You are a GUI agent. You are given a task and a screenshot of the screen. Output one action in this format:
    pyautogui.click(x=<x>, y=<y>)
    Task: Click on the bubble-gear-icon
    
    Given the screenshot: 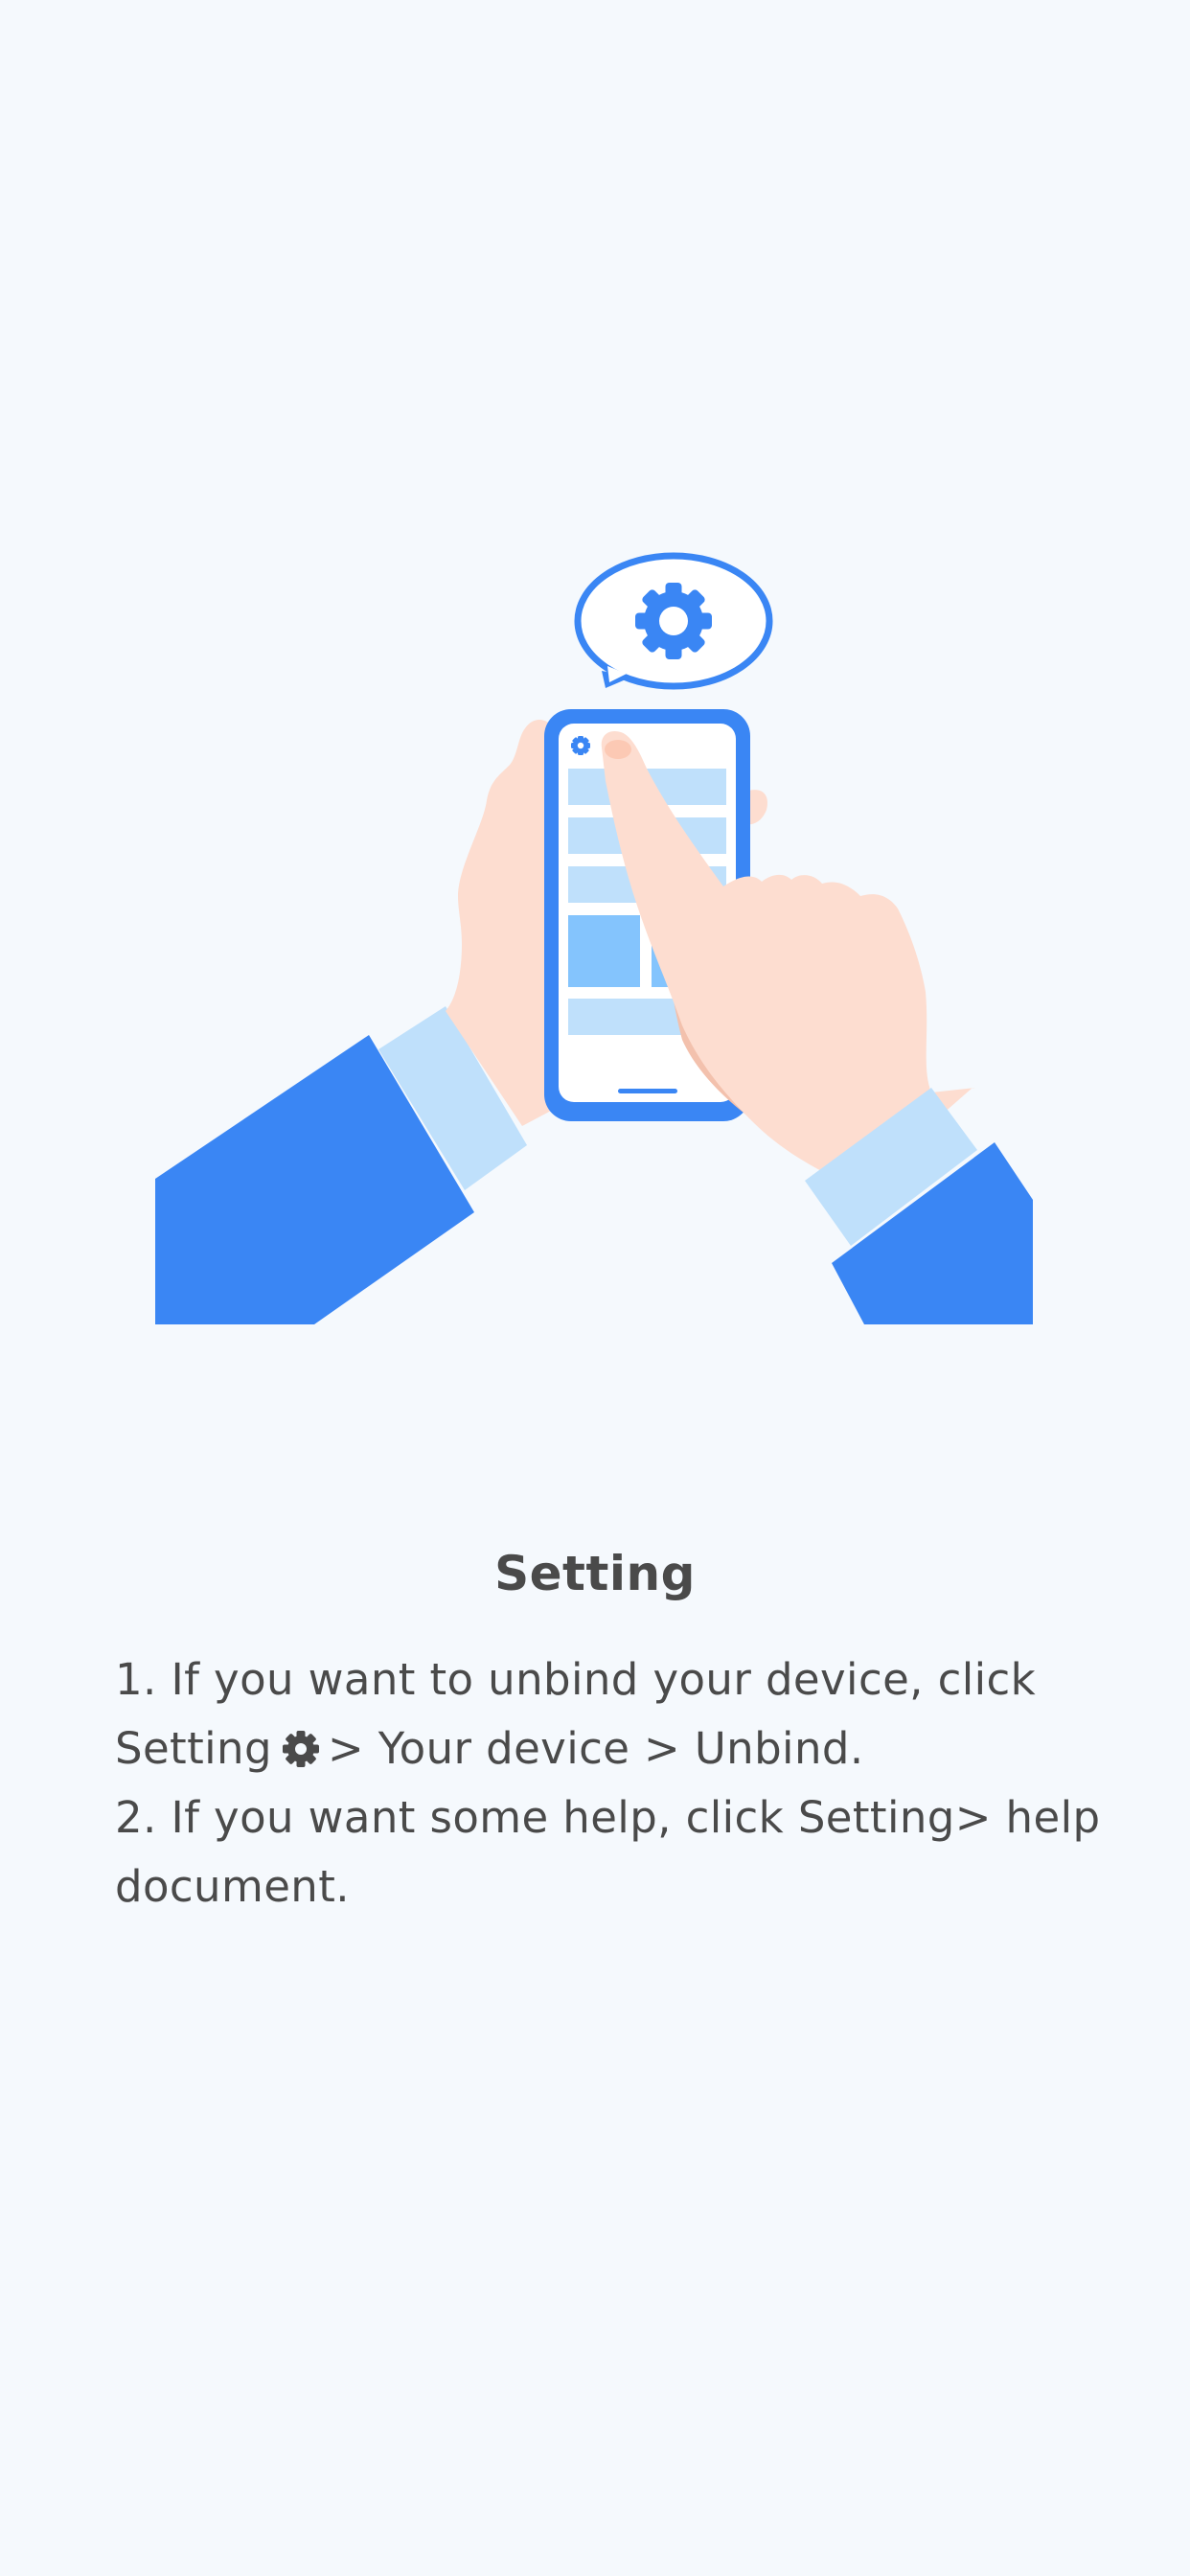 What is the action you would take?
    pyautogui.click(x=673, y=621)
    